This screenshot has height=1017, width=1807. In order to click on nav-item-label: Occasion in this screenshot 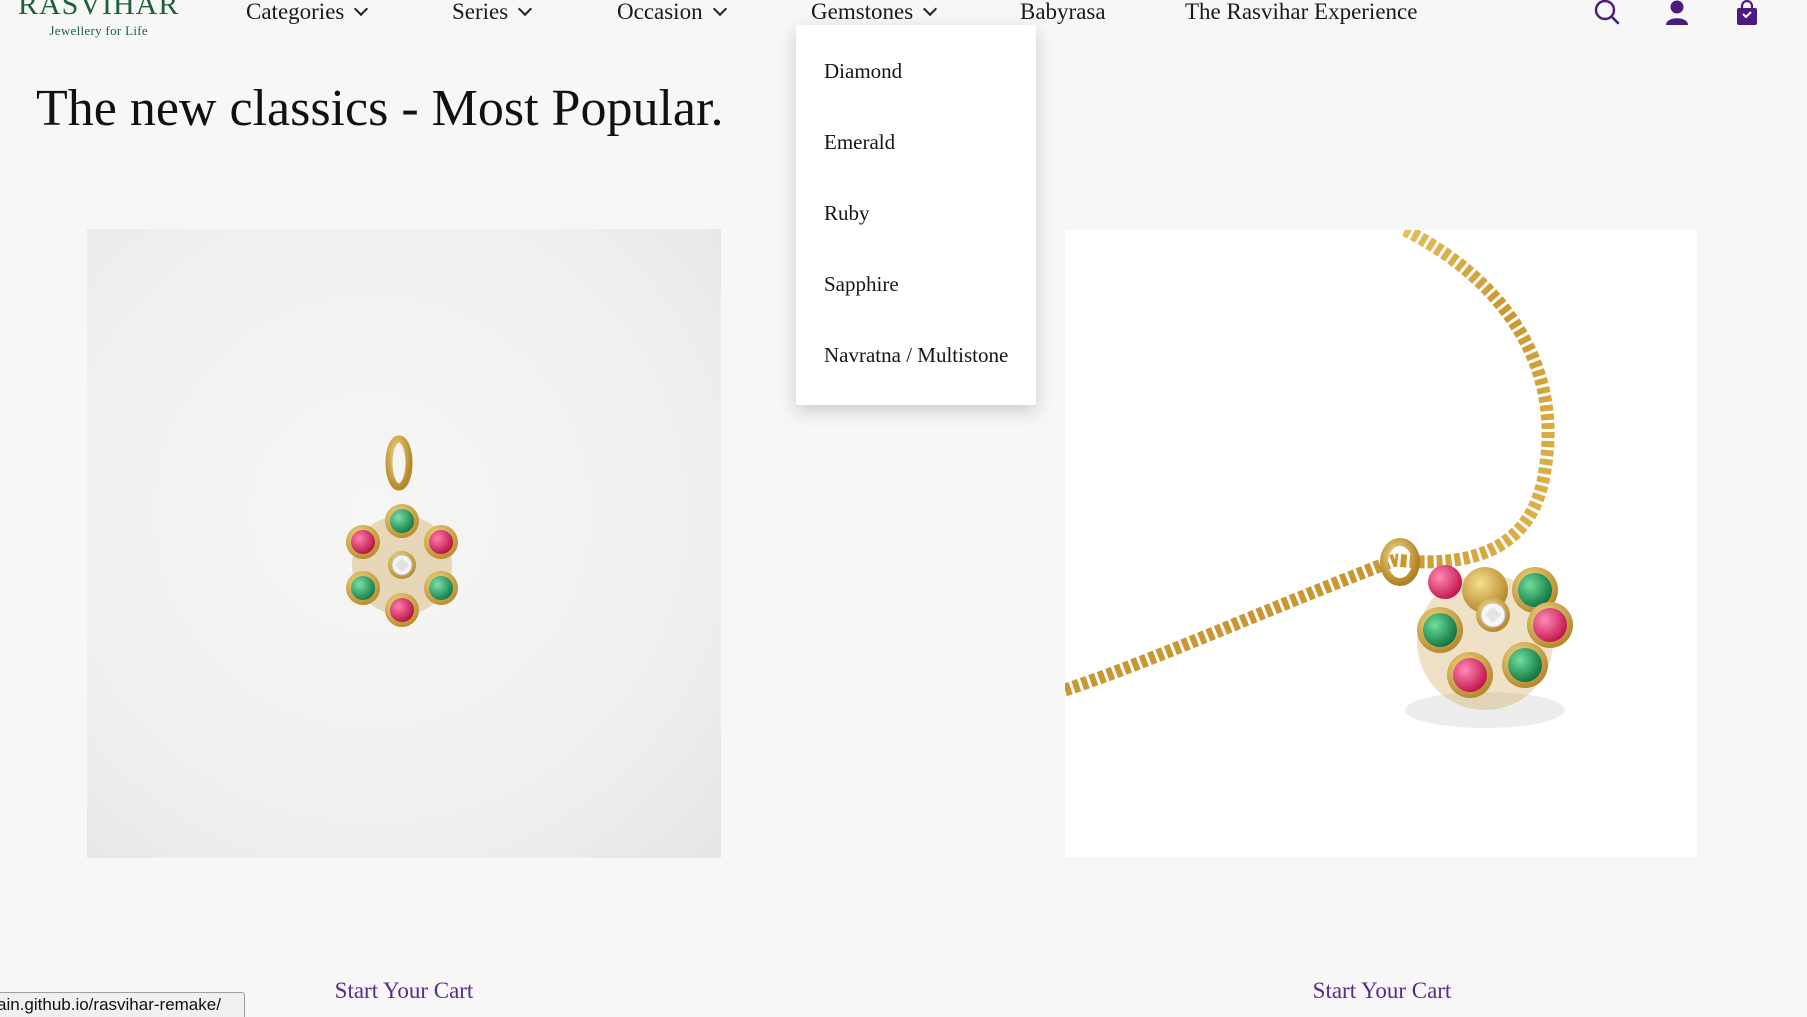, I will do `click(660, 12)`.